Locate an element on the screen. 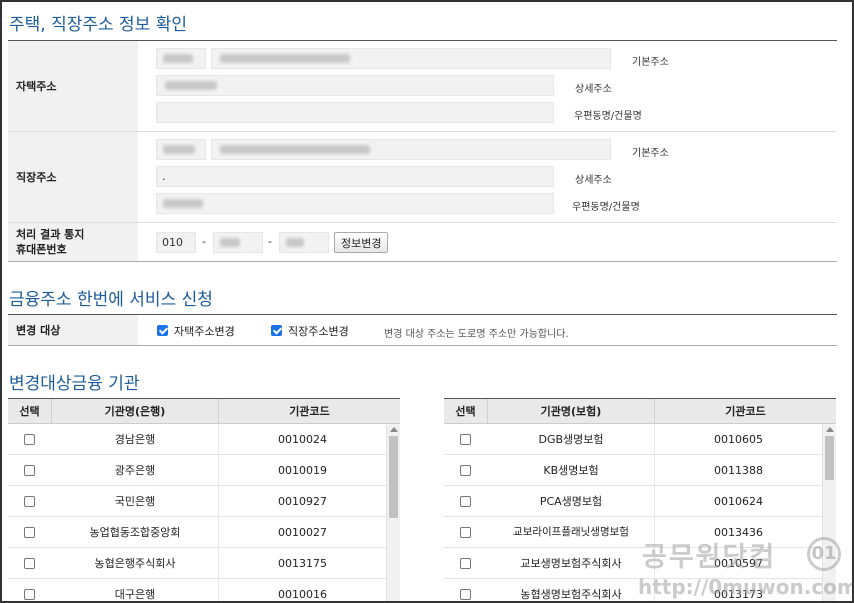 The image size is (854, 603). home-change-checkbox is located at coordinates (162, 330).